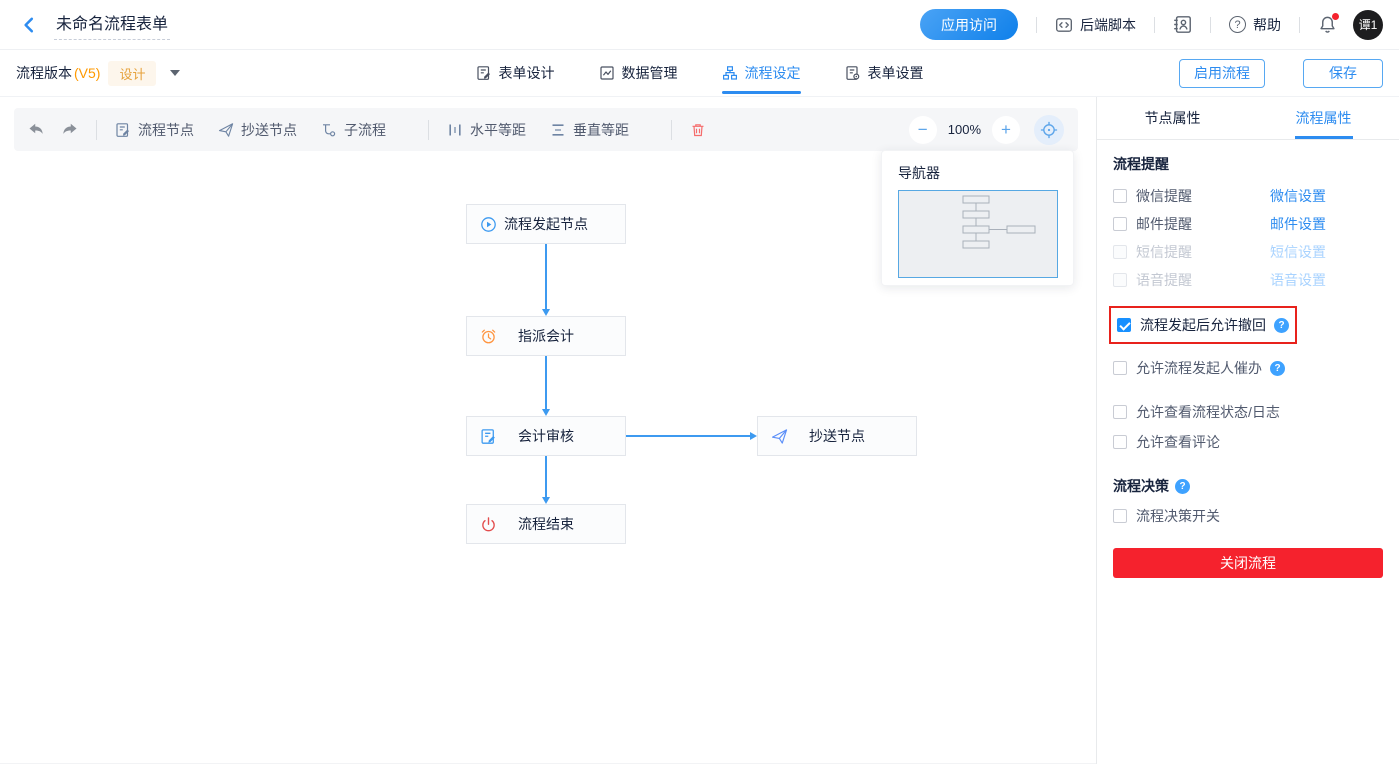 This screenshot has height=764, width=1399. I want to click on notification-dot, so click(1335, 16).